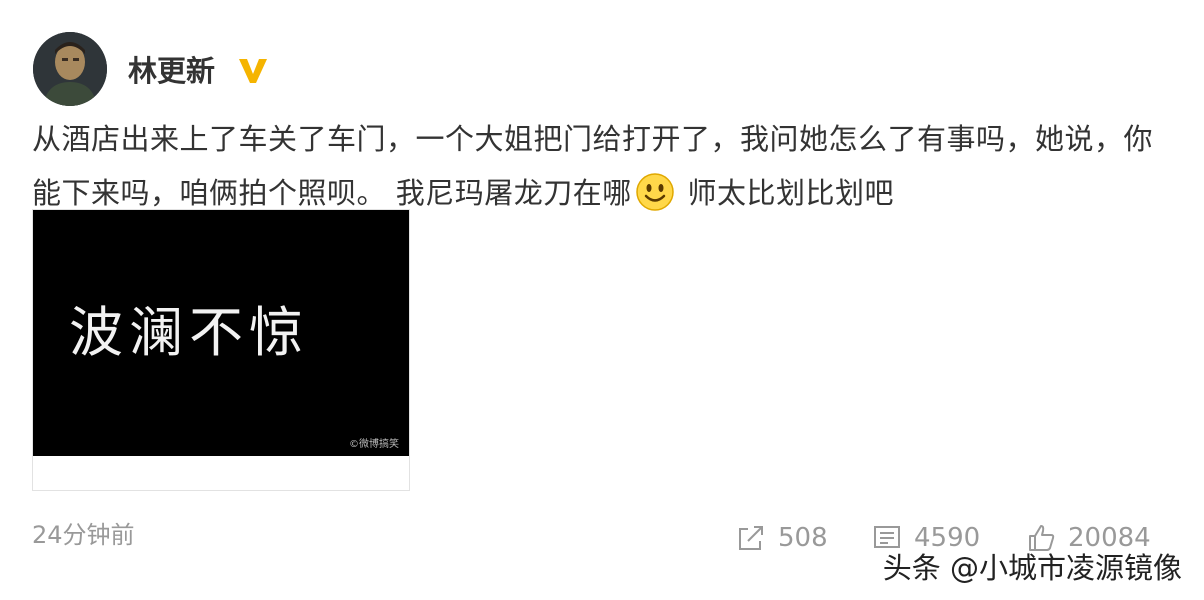 The width and height of the screenshot is (1204, 600). What do you see at coordinates (83, 535) in the screenshot?
I see `post-timestamp: 24分钟前` at bounding box center [83, 535].